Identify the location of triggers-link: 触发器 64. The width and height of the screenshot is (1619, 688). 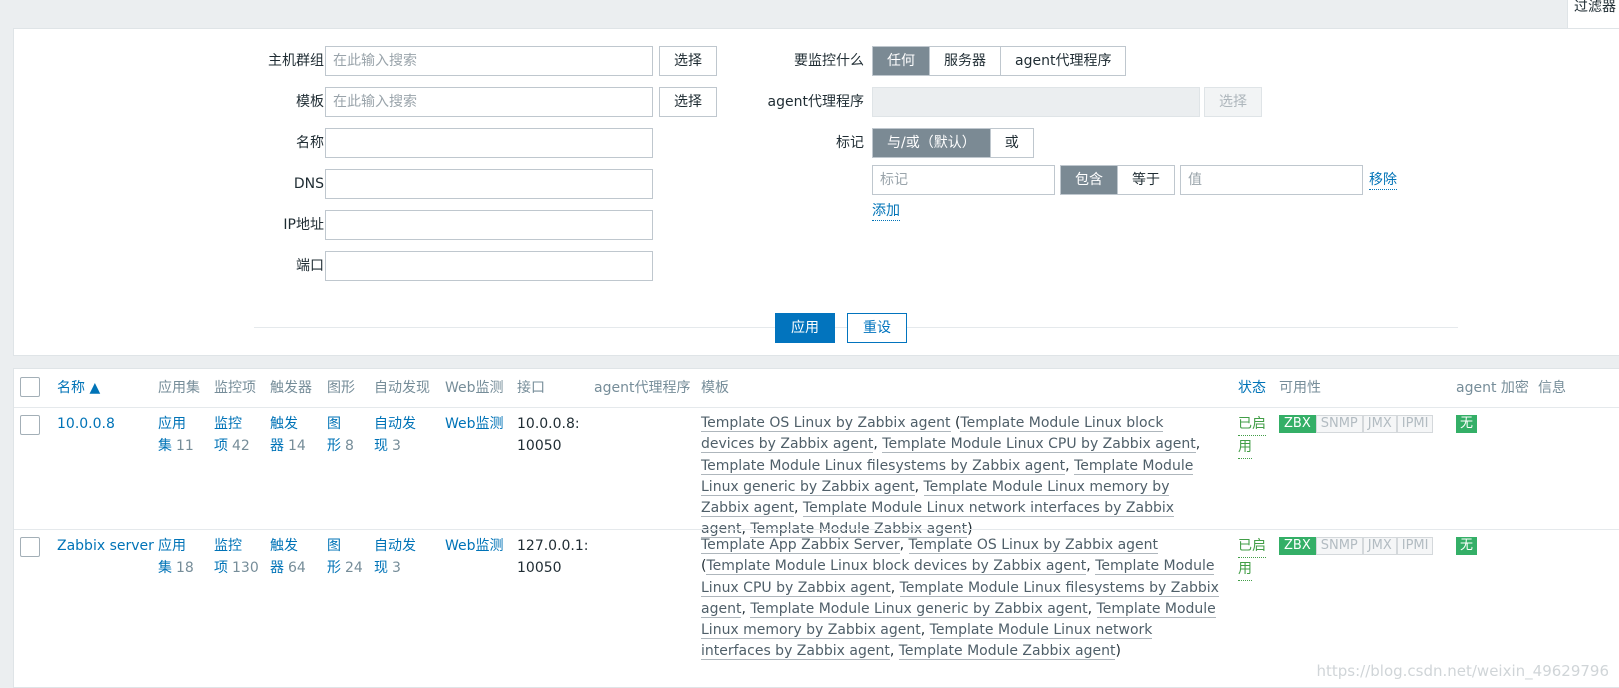
(288, 557).